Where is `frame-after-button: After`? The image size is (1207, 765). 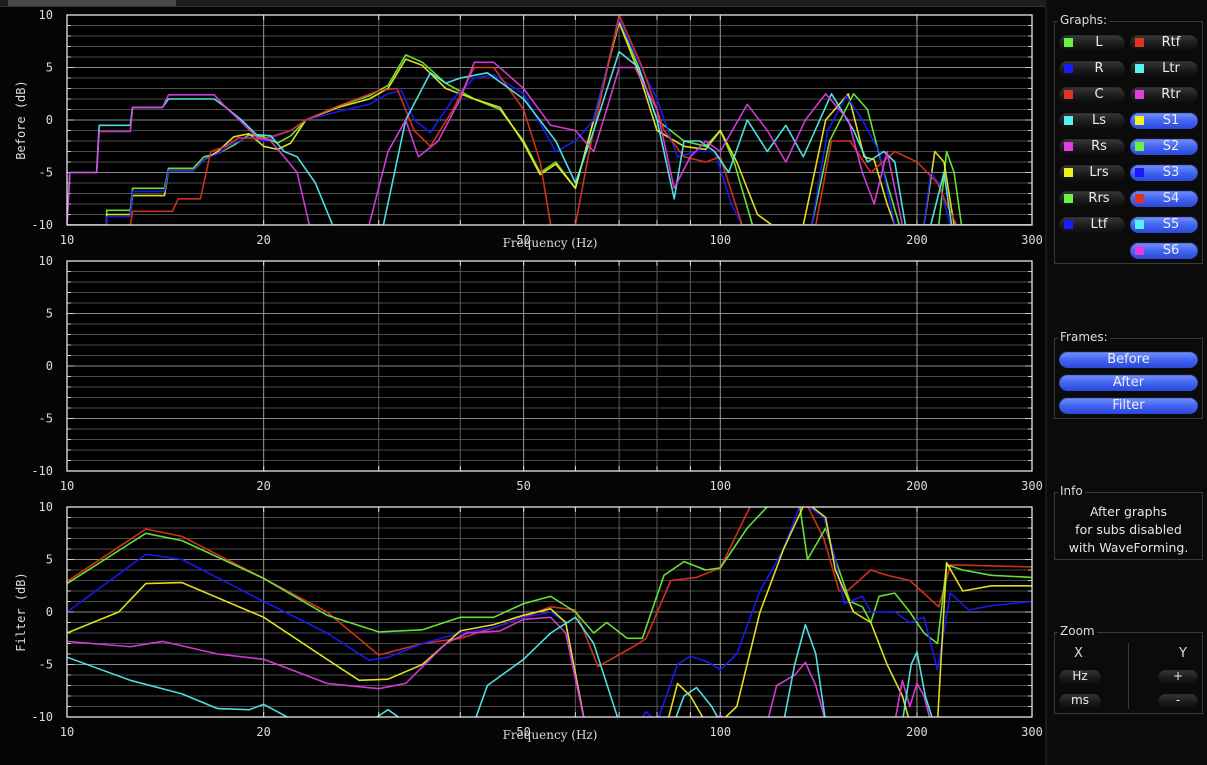
frame-after-button: After is located at coordinates (1128, 382).